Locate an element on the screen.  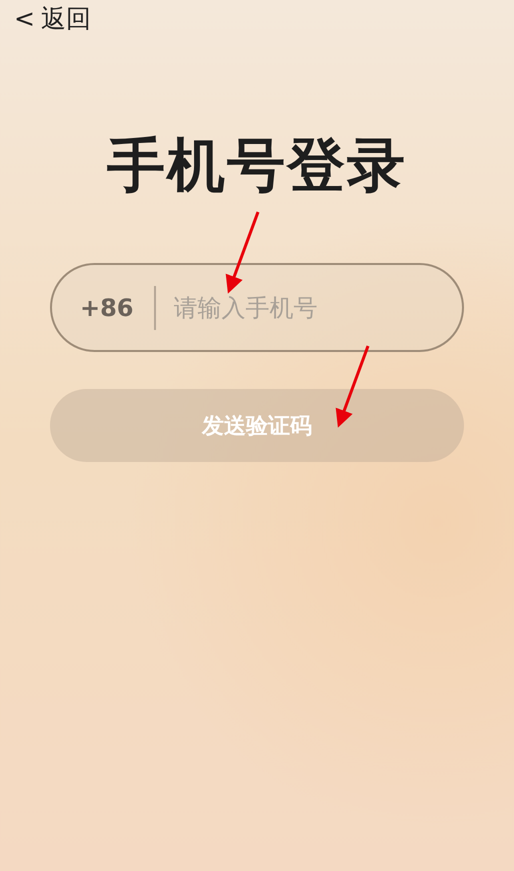
back-icon: < is located at coordinates (24, 18).